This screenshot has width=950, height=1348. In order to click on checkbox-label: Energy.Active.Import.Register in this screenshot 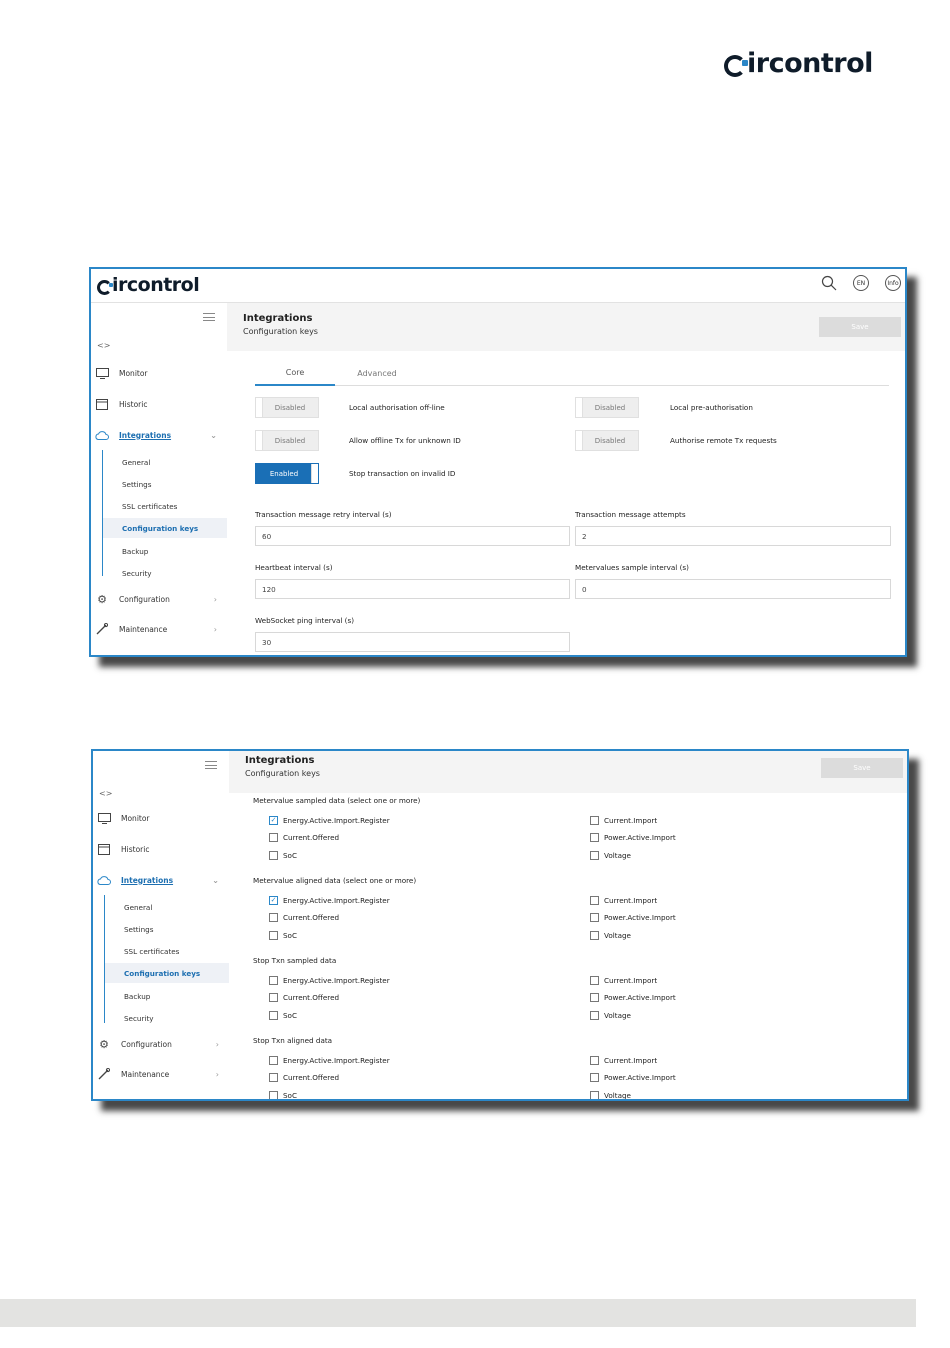, I will do `click(336, 900)`.